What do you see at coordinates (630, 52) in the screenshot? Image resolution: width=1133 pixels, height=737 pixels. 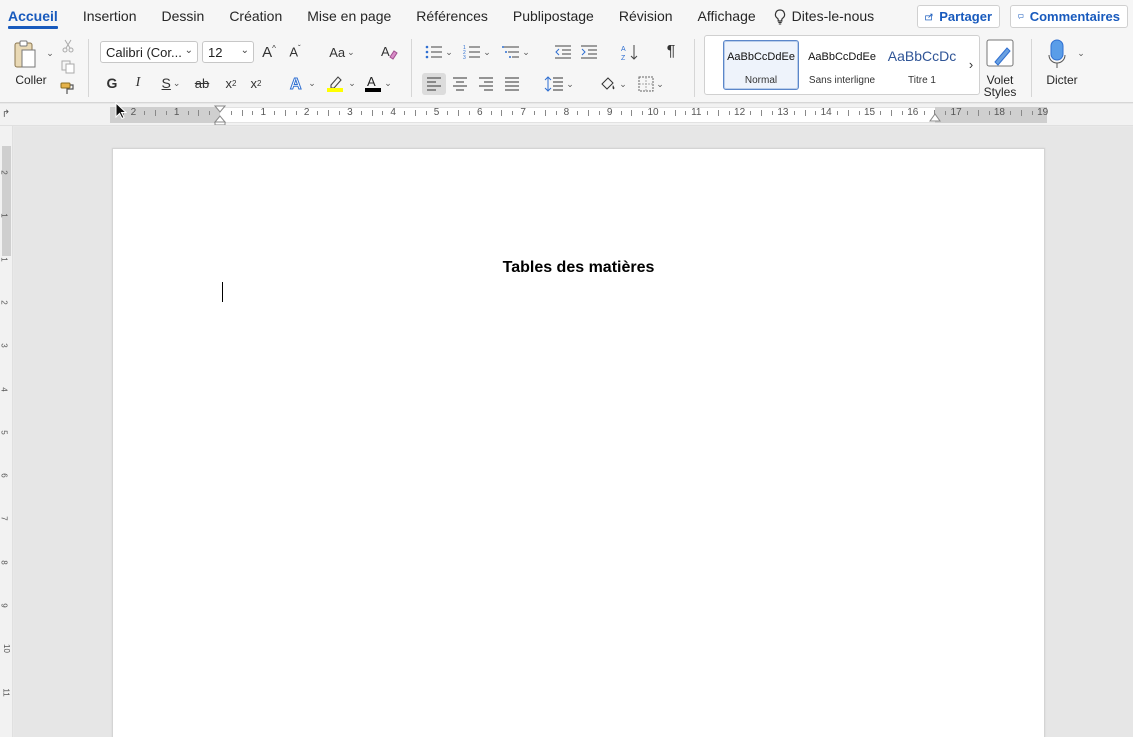 I see `sort-button: AZ` at bounding box center [630, 52].